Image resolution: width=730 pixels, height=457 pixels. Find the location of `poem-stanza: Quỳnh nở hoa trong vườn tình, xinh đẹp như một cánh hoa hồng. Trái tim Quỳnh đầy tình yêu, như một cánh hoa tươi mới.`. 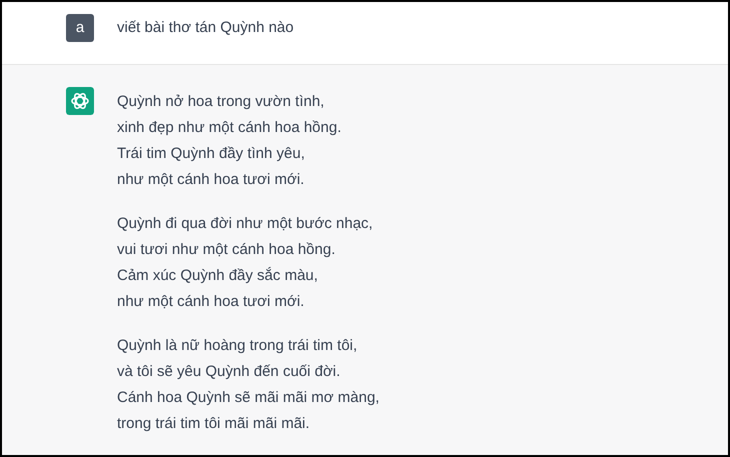

poem-stanza: Quỳnh nở hoa trong vườn tình, xinh đẹp như một cánh hoa hồng. Trái tim Quỳnh đầy tình yêu, như một cánh hoa tươi mới. is located at coordinates (229, 141).